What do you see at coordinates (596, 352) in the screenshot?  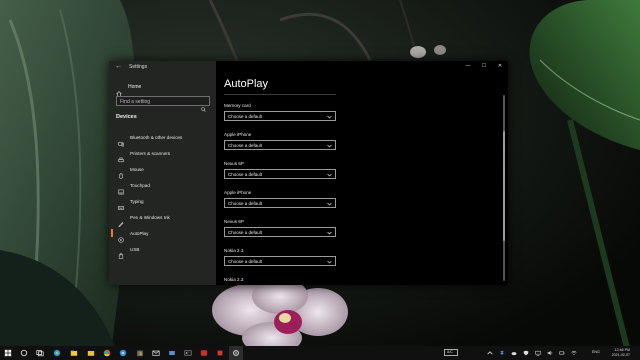 I see `input-language: ENG` at bounding box center [596, 352].